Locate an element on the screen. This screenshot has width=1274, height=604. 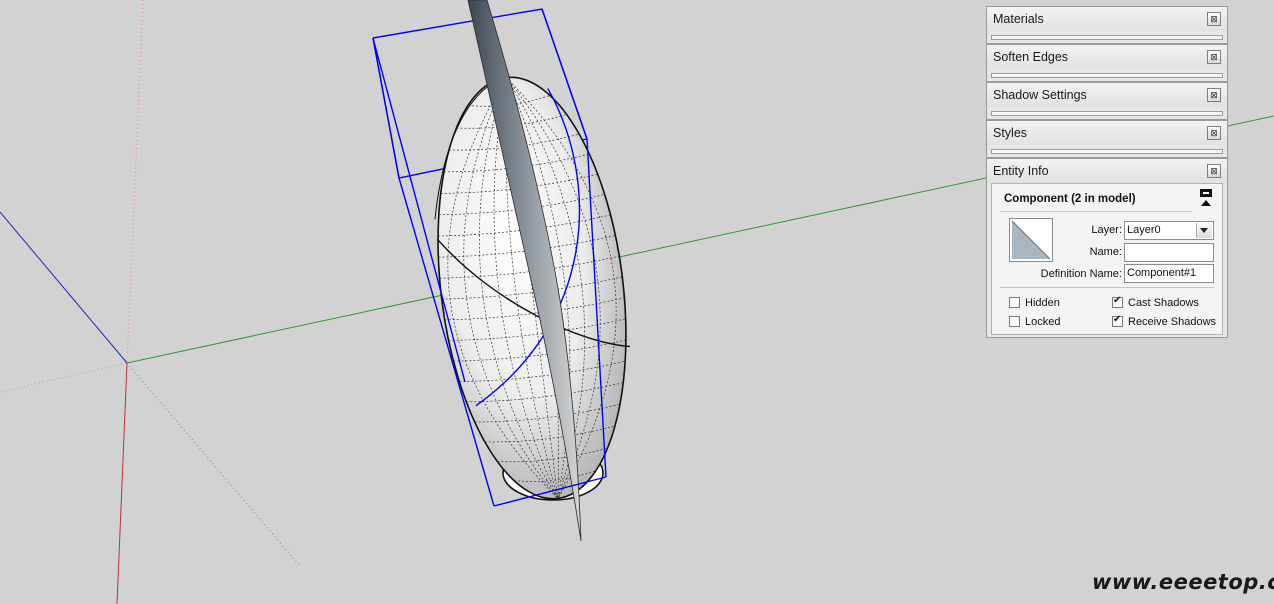
locked-label: Locked is located at coordinates (1043, 322).